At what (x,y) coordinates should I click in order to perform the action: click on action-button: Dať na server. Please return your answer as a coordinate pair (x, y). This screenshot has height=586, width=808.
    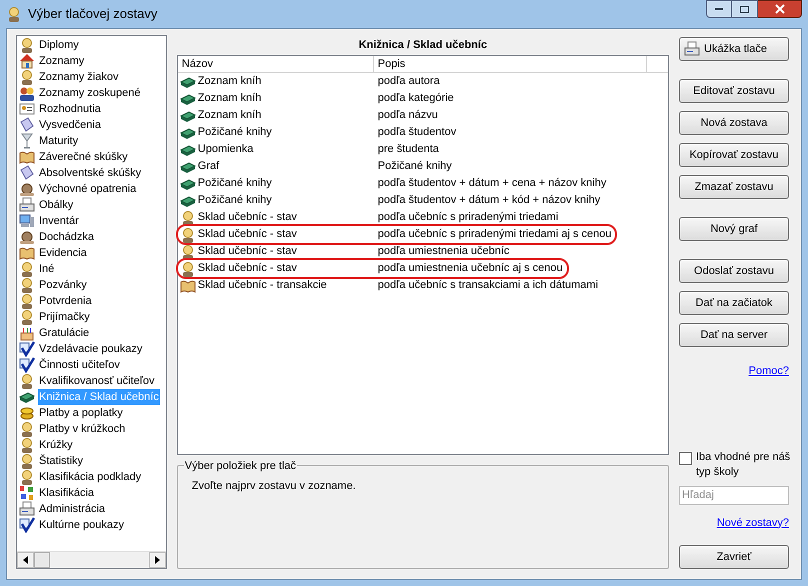
    Looking at the image, I should click on (734, 335).